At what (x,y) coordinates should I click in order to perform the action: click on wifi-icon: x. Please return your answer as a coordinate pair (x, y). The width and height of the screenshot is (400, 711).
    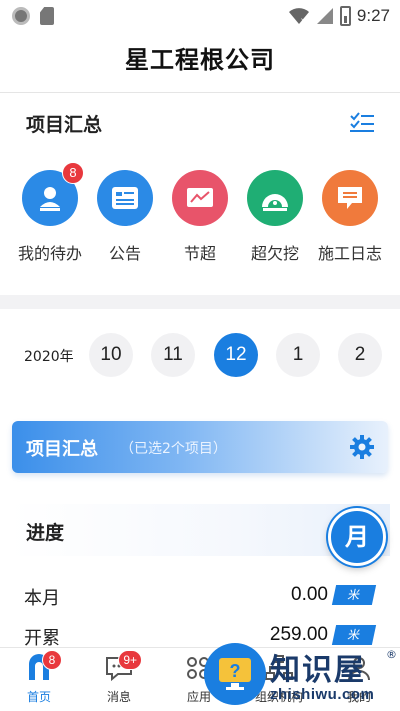
    Looking at the image, I should click on (298, 16).